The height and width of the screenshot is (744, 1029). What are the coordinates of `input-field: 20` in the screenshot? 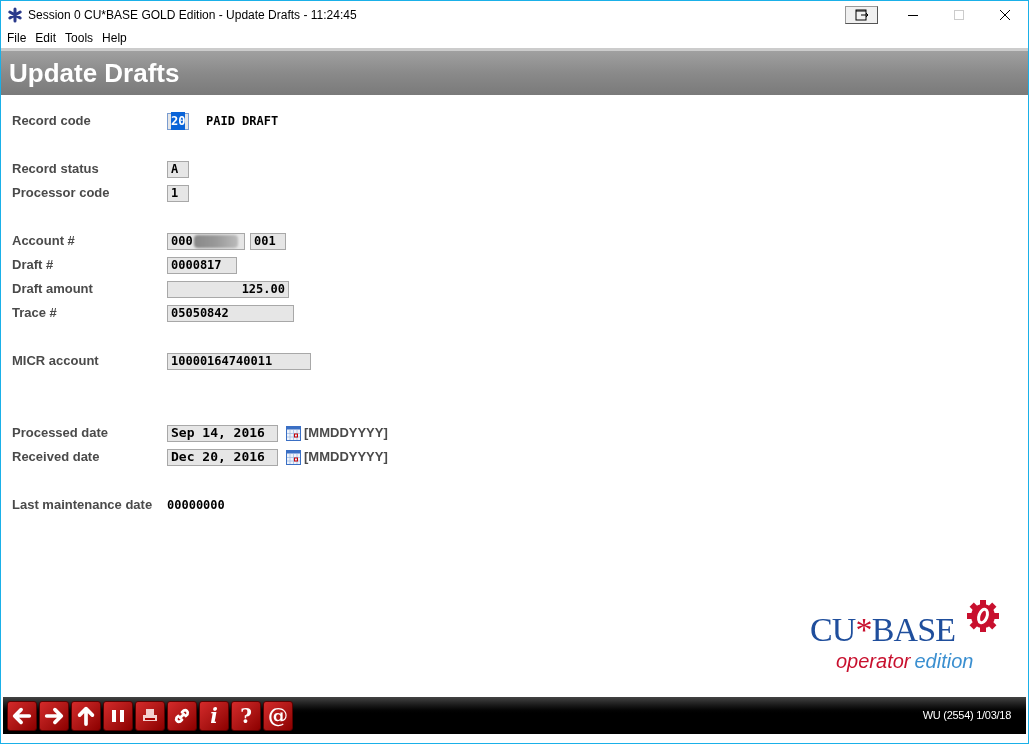 It's located at (178, 121).